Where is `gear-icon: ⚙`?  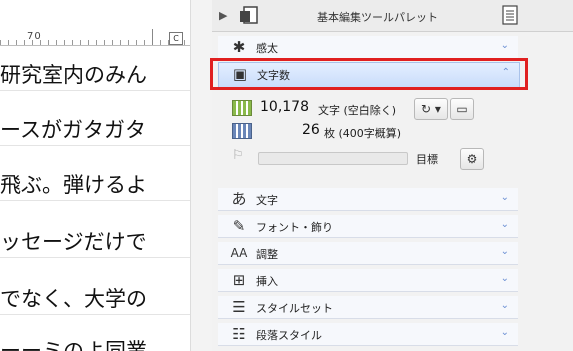
gear-icon: ⚙ is located at coordinates (472, 159).